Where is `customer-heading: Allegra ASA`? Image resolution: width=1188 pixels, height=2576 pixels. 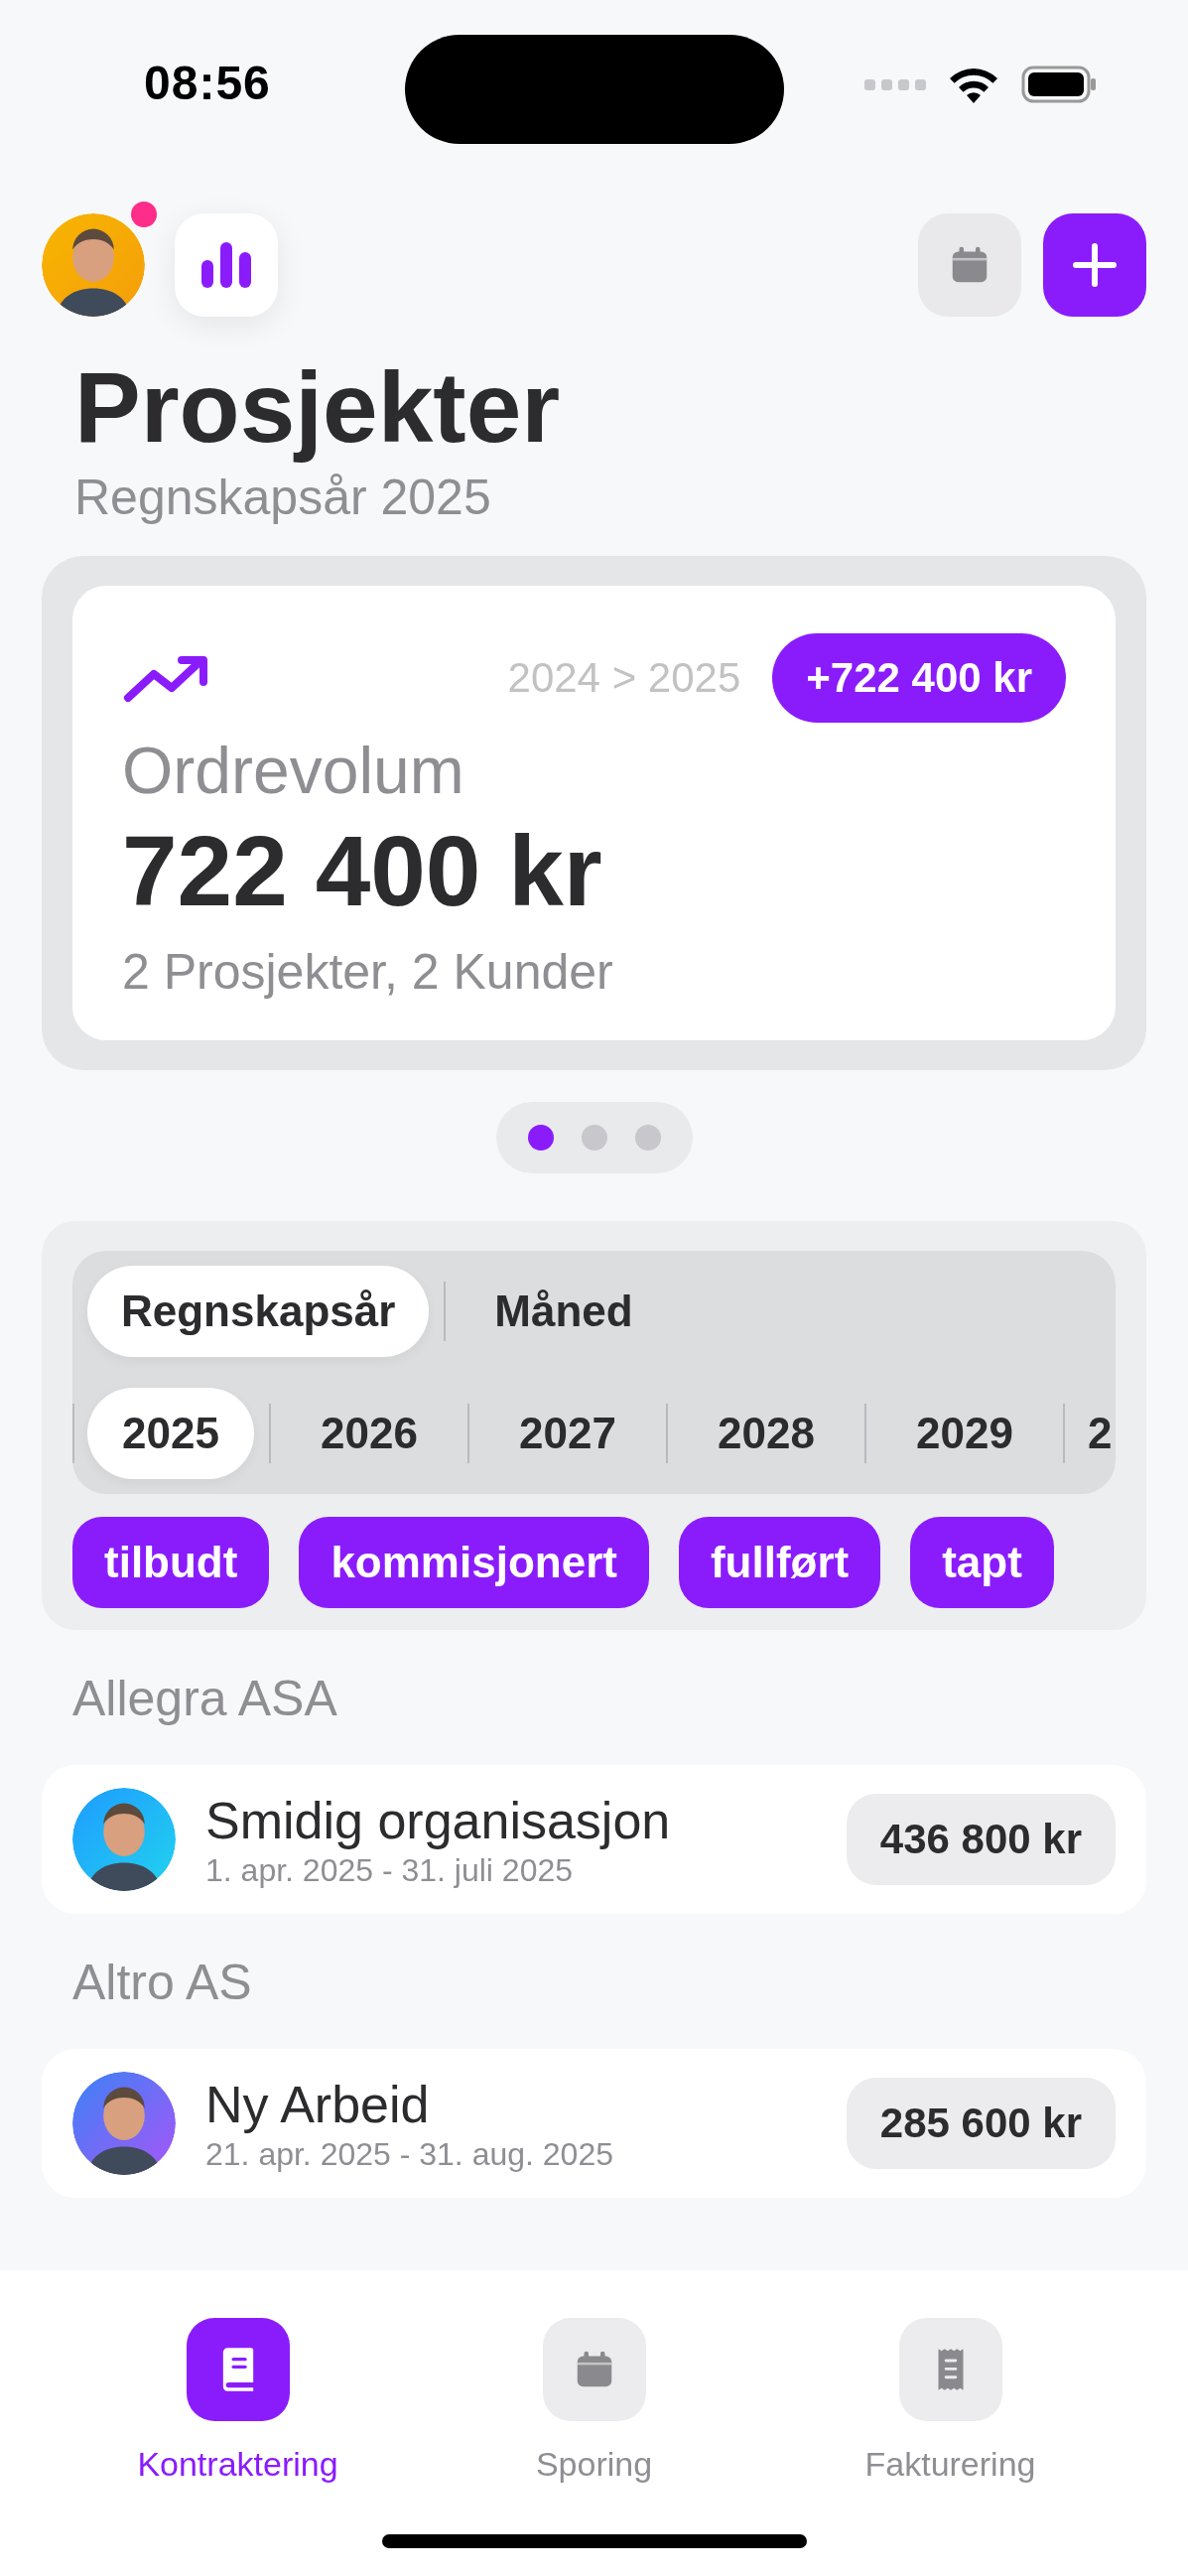
customer-heading: Allegra ASA is located at coordinates (205, 1698).